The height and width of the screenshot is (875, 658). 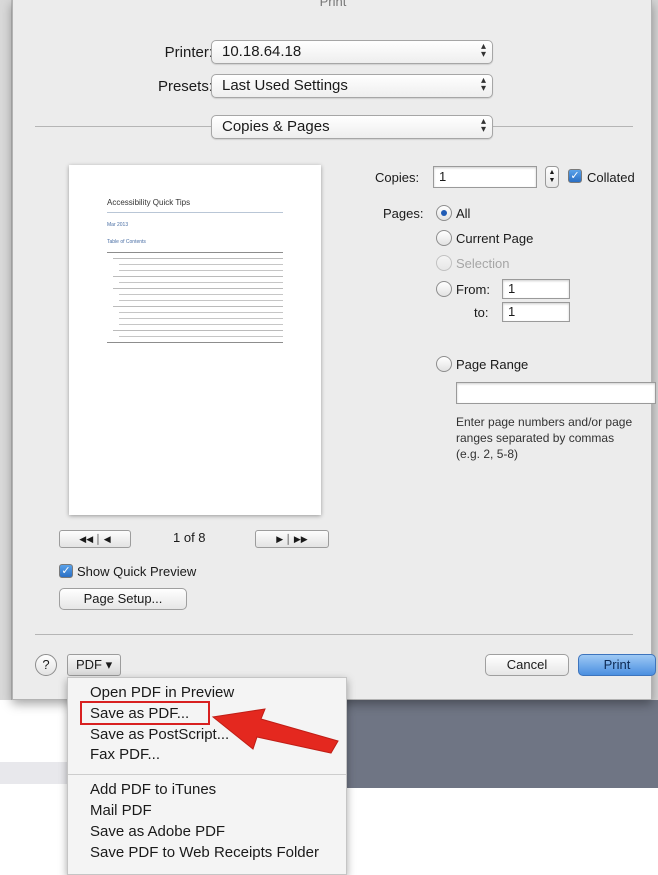 What do you see at coordinates (552, 177) in the screenshot?
I see `copies-stepper: ▲ ▼` at bounding box center [552, 177].